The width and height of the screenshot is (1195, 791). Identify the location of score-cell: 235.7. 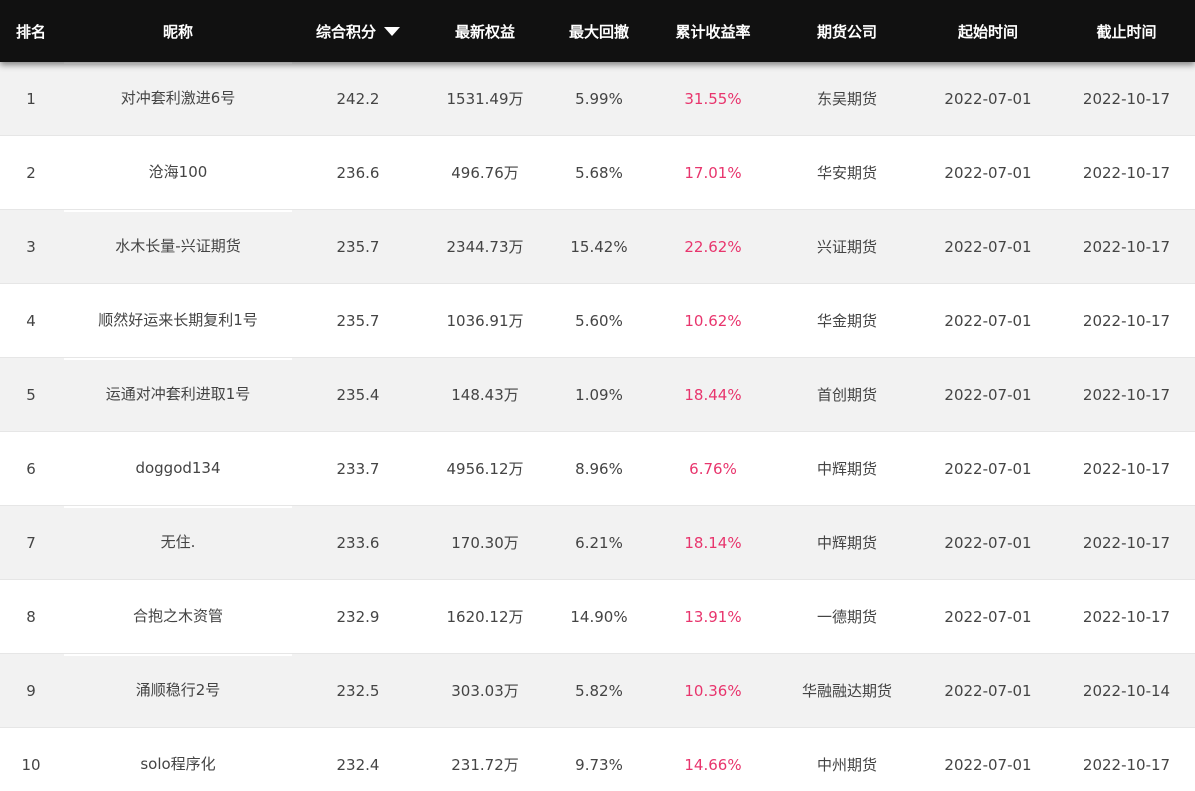
(358, 320).